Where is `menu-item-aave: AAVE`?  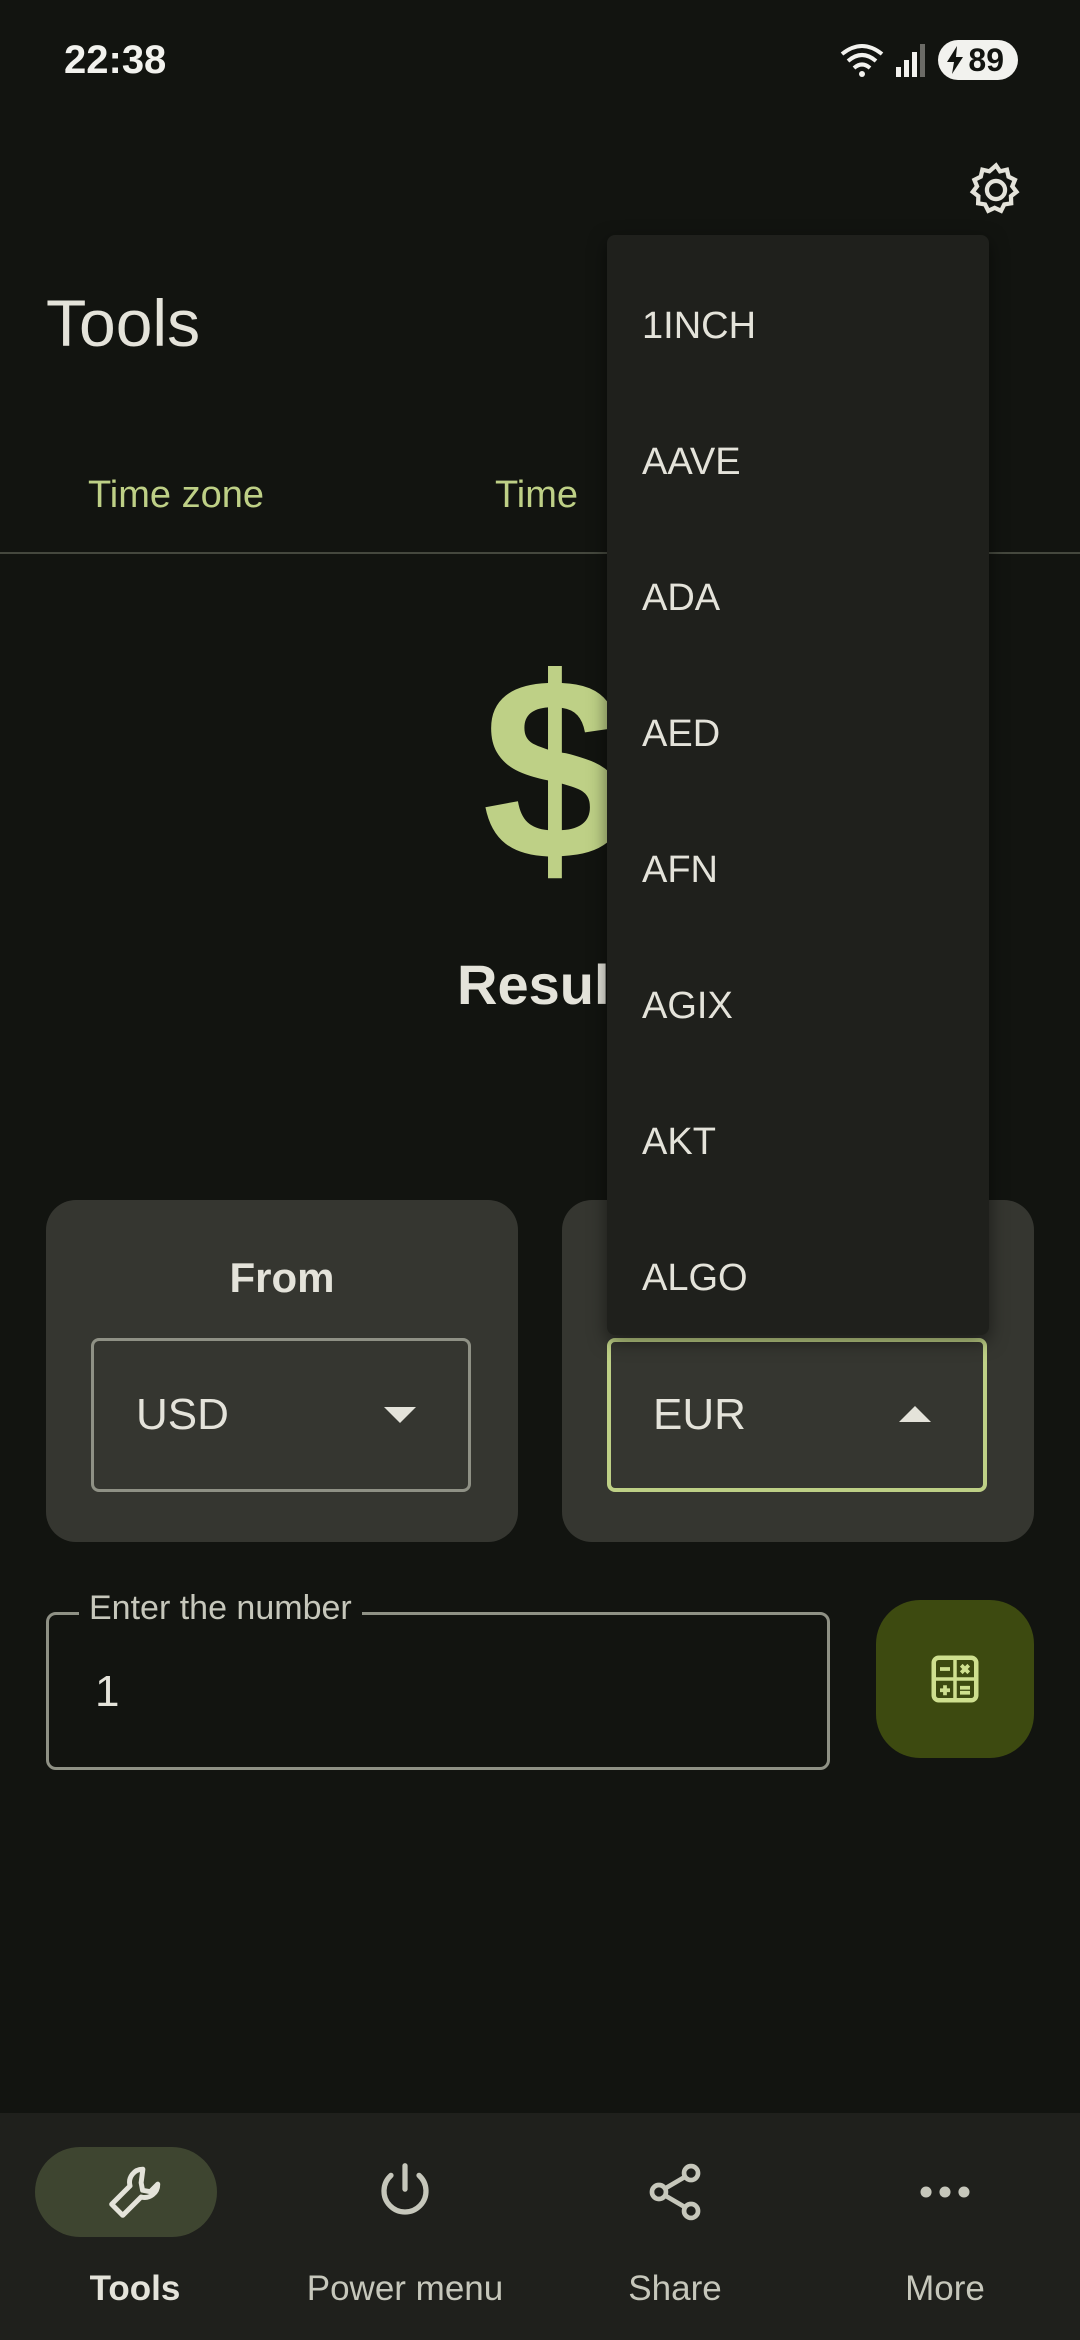
menu-item-aave: AAVE is located at coordinates (691, 462).